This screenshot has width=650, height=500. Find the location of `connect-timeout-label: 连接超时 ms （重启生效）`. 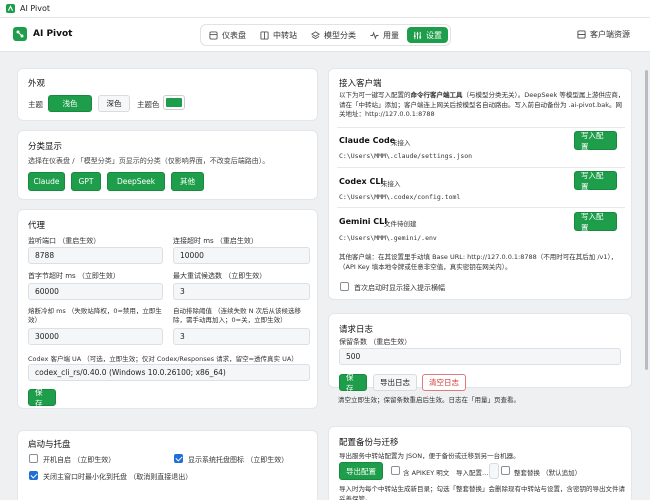

connect-timeout-label: 连接超时 ms （重启生效） is located at coordinates (215, 241).